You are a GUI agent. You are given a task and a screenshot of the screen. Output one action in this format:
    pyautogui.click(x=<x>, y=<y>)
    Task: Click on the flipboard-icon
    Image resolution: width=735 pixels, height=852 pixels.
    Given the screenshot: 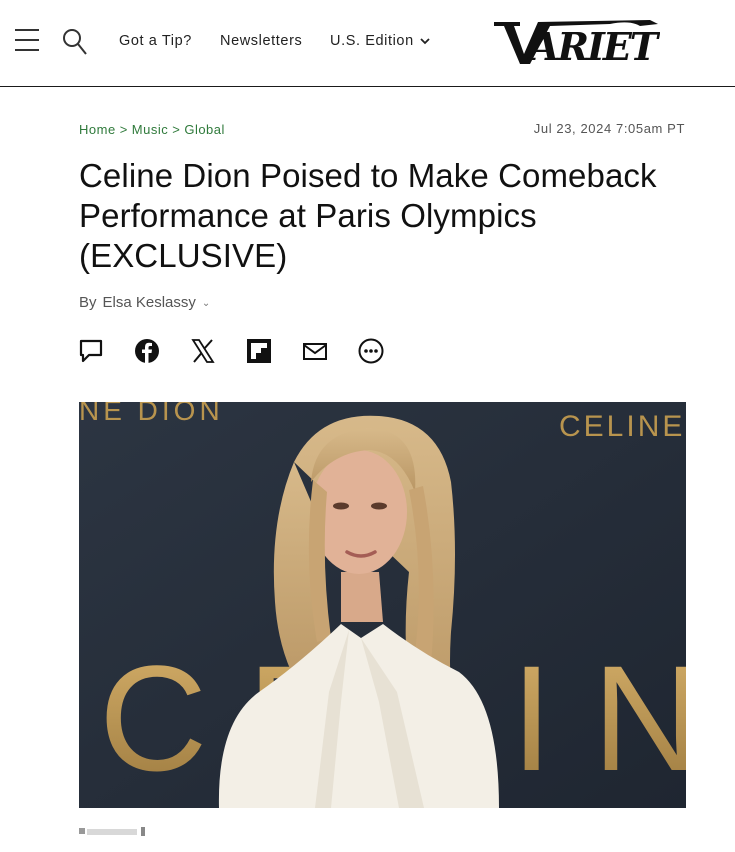 What is the action you would take?
    pyautogui.click(x=259, y=351)
    